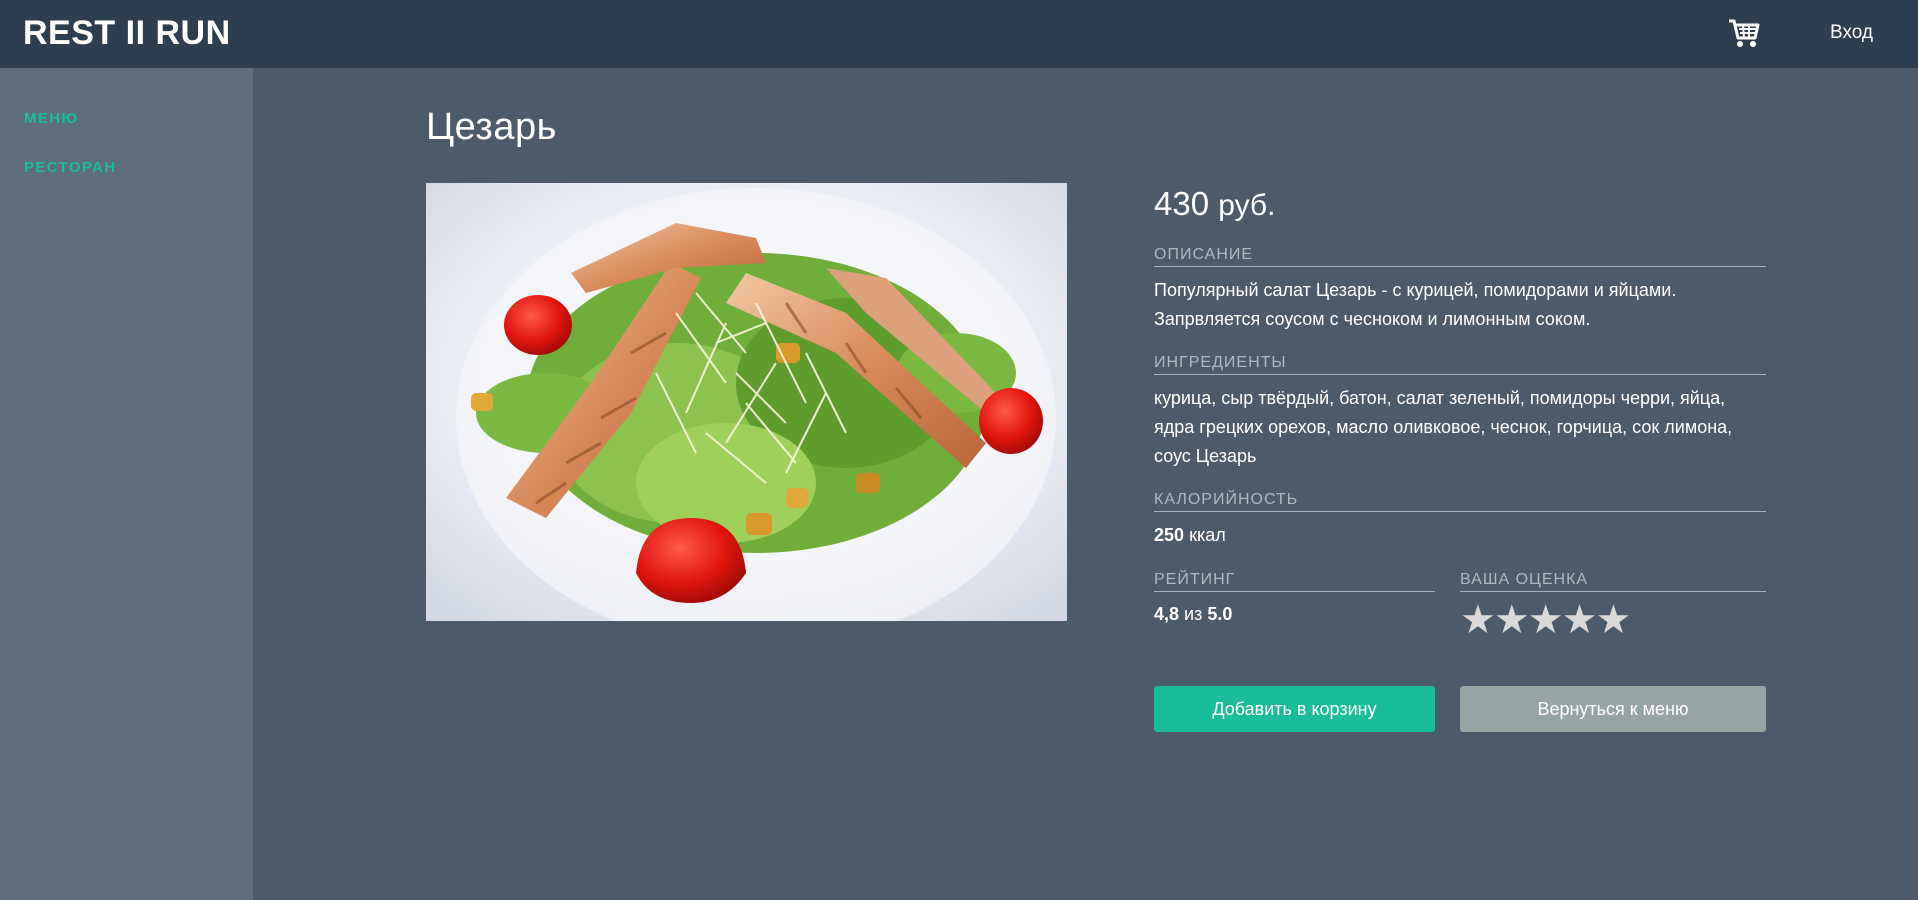 This screenshot has width=1918, height=900. I want to click on ingredients-label: ИНГРЕДИЕНТЫ, so click(1460, 364).